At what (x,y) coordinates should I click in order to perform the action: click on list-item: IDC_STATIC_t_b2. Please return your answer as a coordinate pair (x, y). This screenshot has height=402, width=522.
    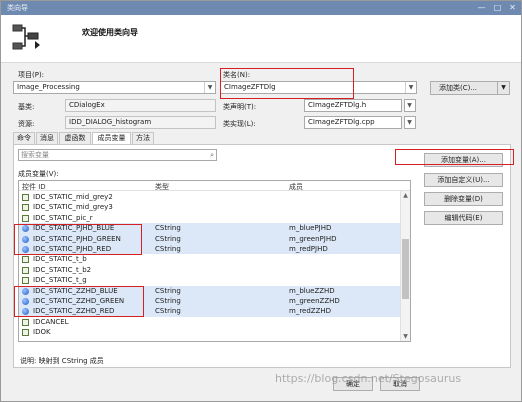
    Looking at the image, I should click on (209, 270).